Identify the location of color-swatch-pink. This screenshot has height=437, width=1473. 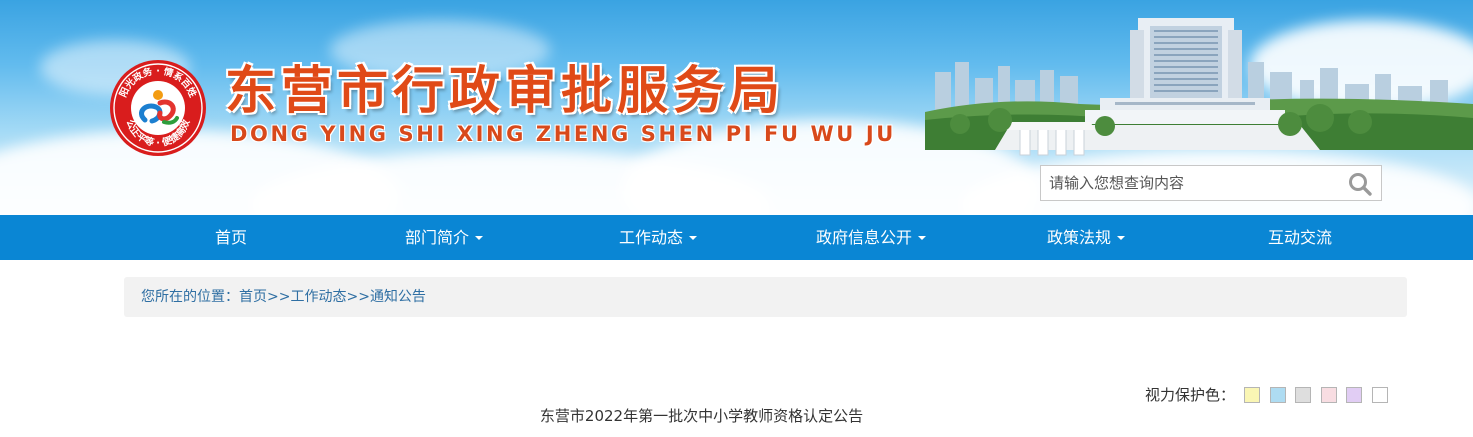
(1328, 394).